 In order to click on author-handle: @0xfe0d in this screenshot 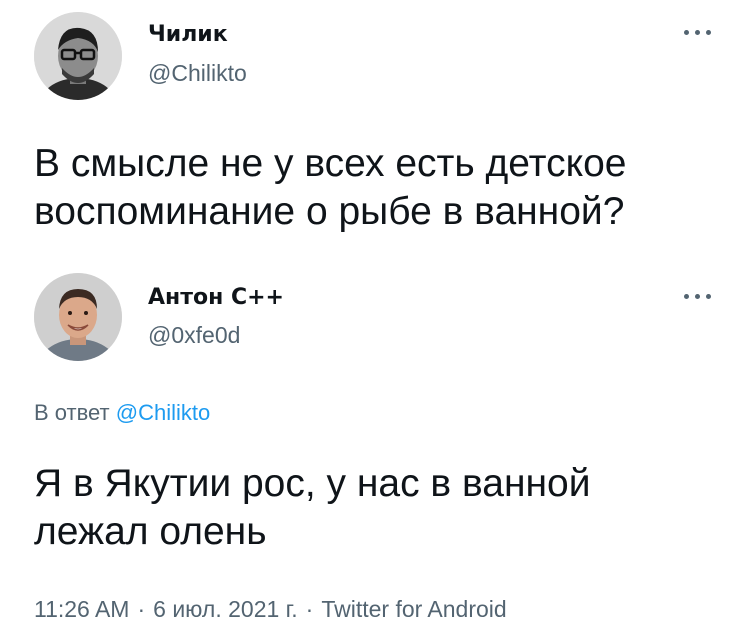, I will do `click(194, 335)`.